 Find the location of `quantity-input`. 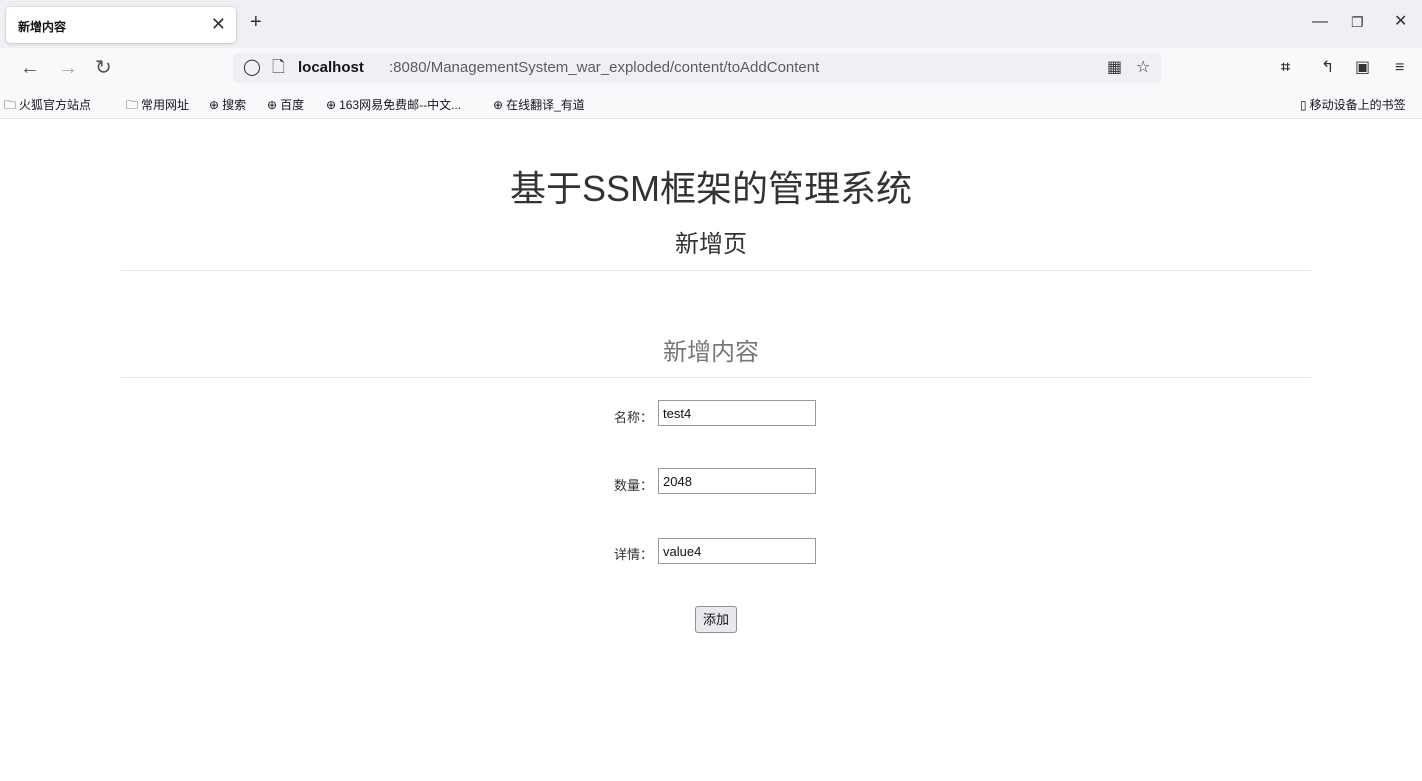

quantity-input is located at coordinates (737, 481).